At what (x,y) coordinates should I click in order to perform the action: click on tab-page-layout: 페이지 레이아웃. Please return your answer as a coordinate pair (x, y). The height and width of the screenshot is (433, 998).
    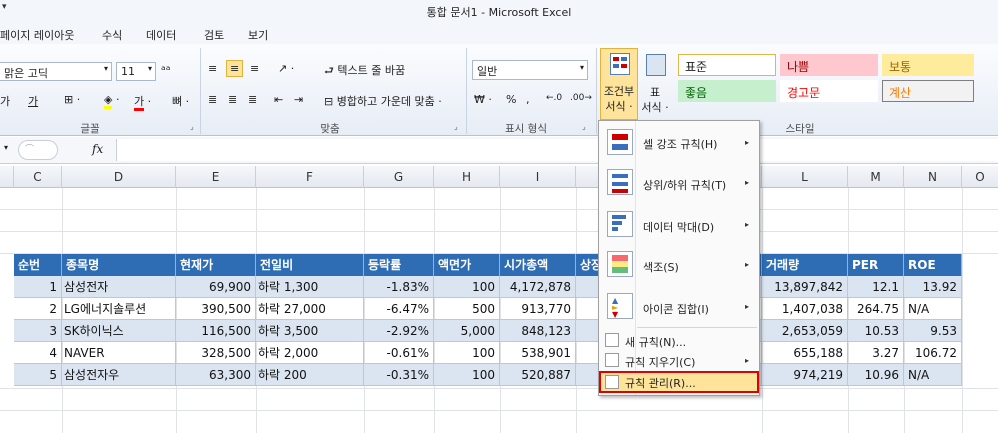
    Looking at the image, I should click on (37, 35).